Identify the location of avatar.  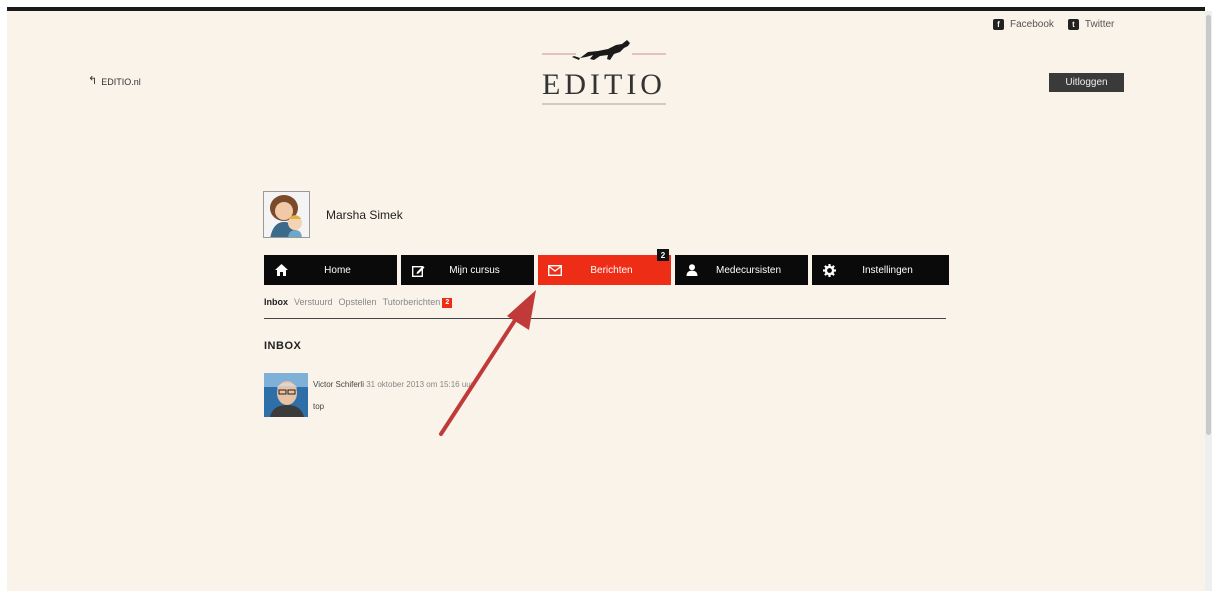
(286, 214).